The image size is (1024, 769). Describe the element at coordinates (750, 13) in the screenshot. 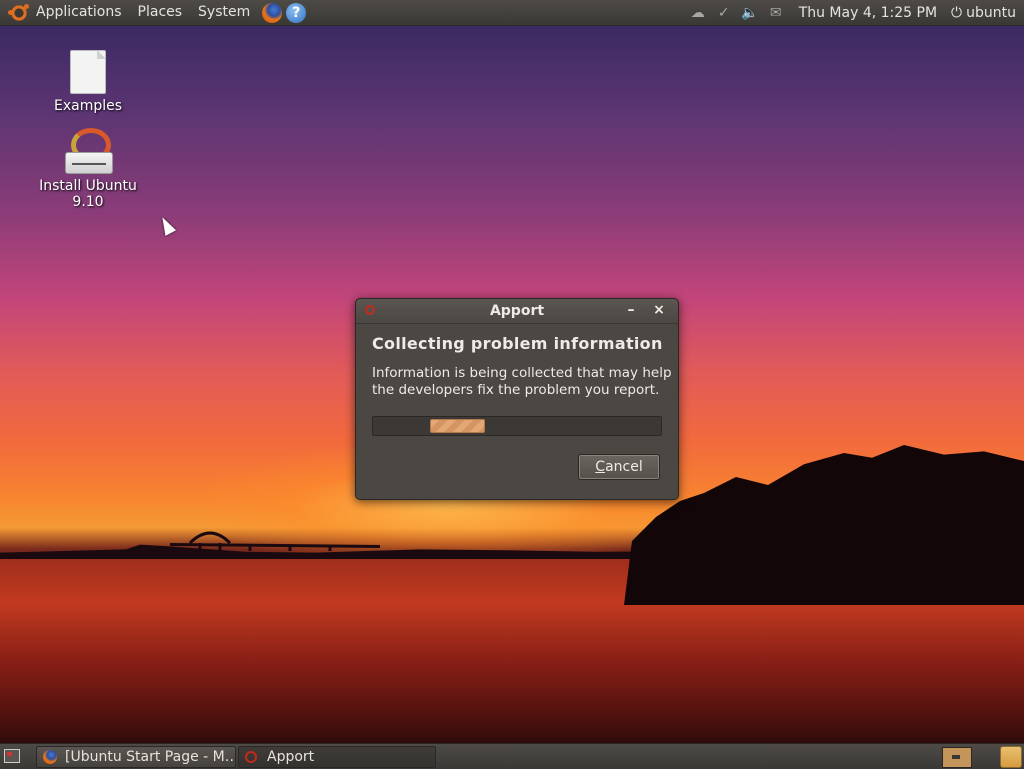

I see `volume-icon: 🔈` at that location.